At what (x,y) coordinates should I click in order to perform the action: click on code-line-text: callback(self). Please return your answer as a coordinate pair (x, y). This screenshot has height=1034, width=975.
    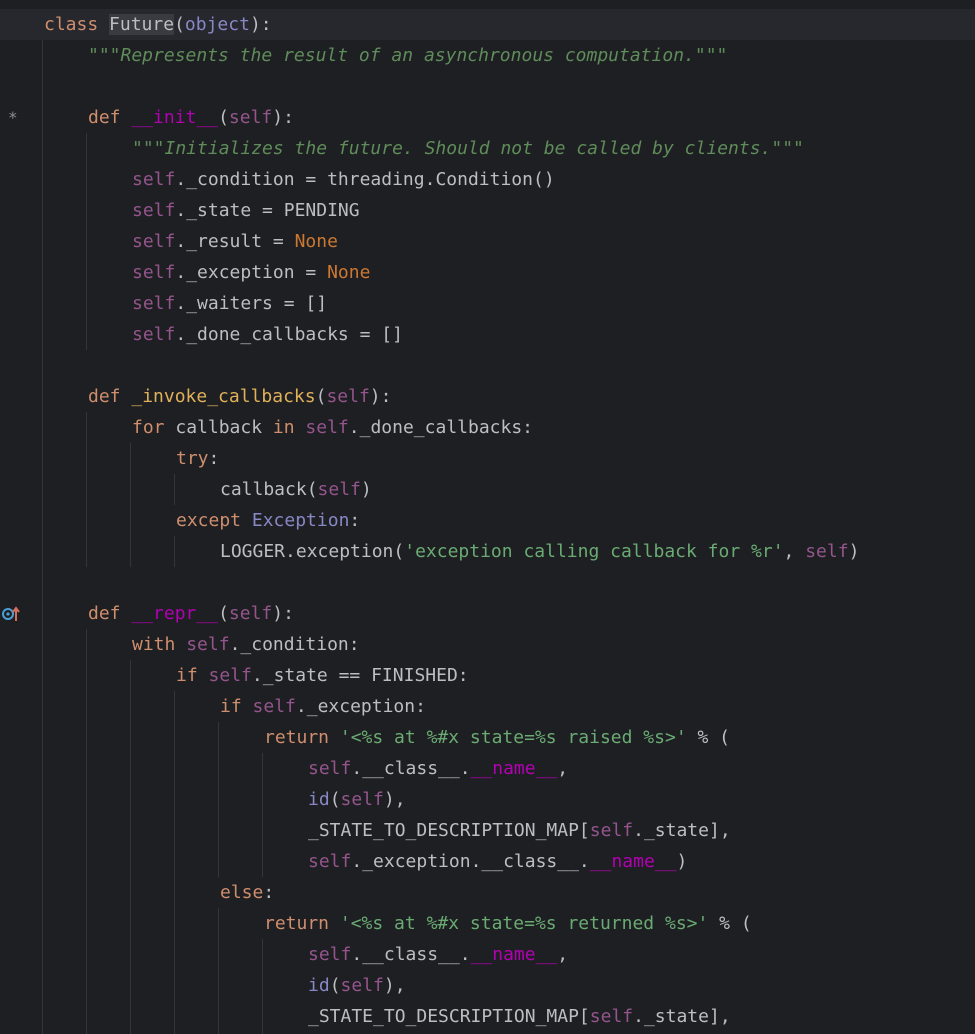
    Looking at the image, I should click on (296, 489).